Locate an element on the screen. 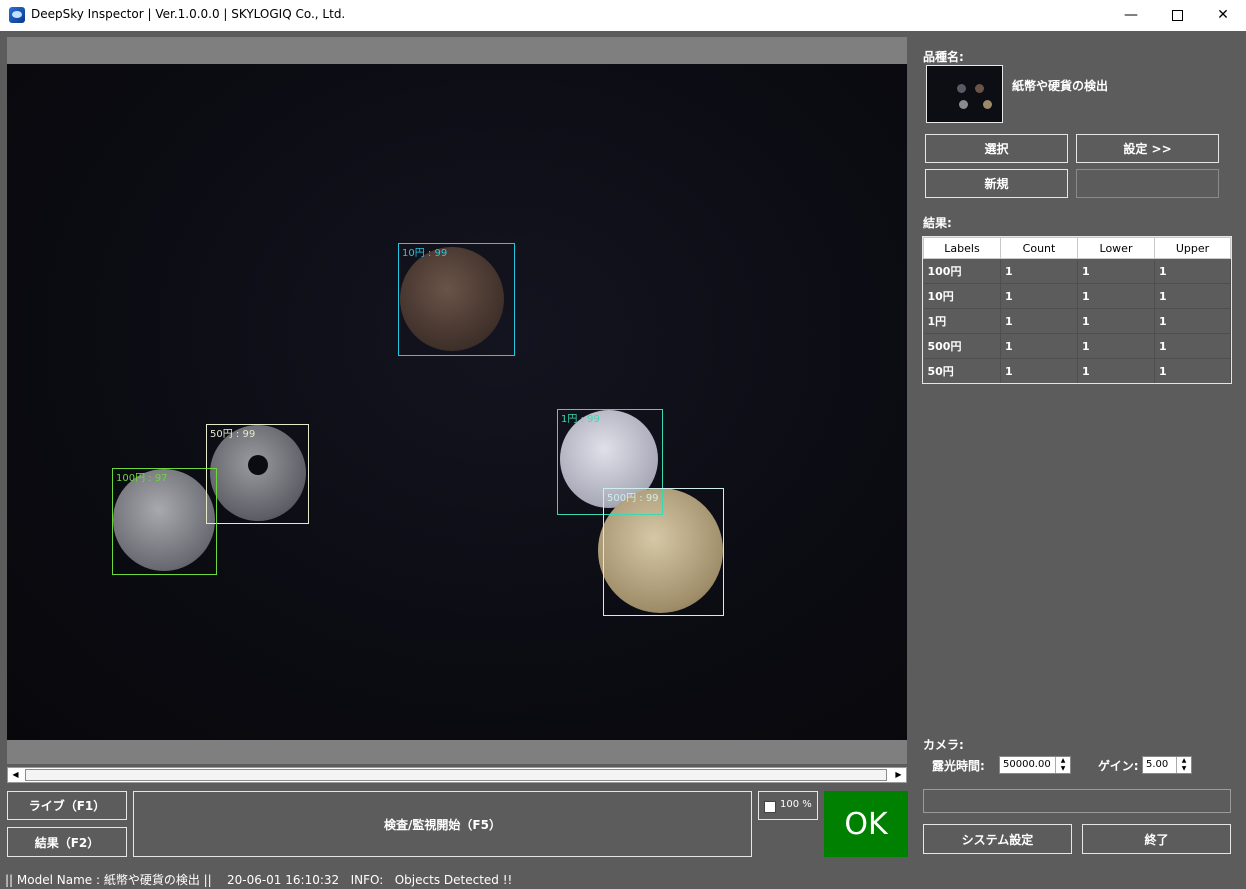 The width and height of the screenshot is (1246, 889). table-row: 50円 1 1 1 is located at coordinates (1077, 371).